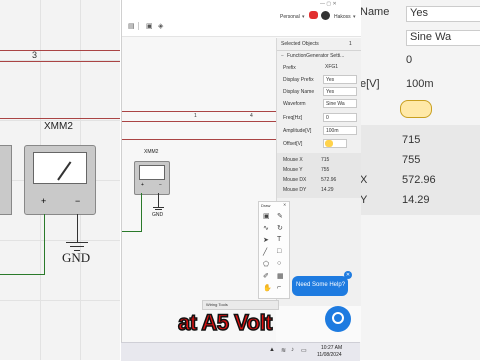 The image size is (480, 361). Describe the element at coordinates (138, 26) in the screenshot. I see `toolbar-divider` at that location.